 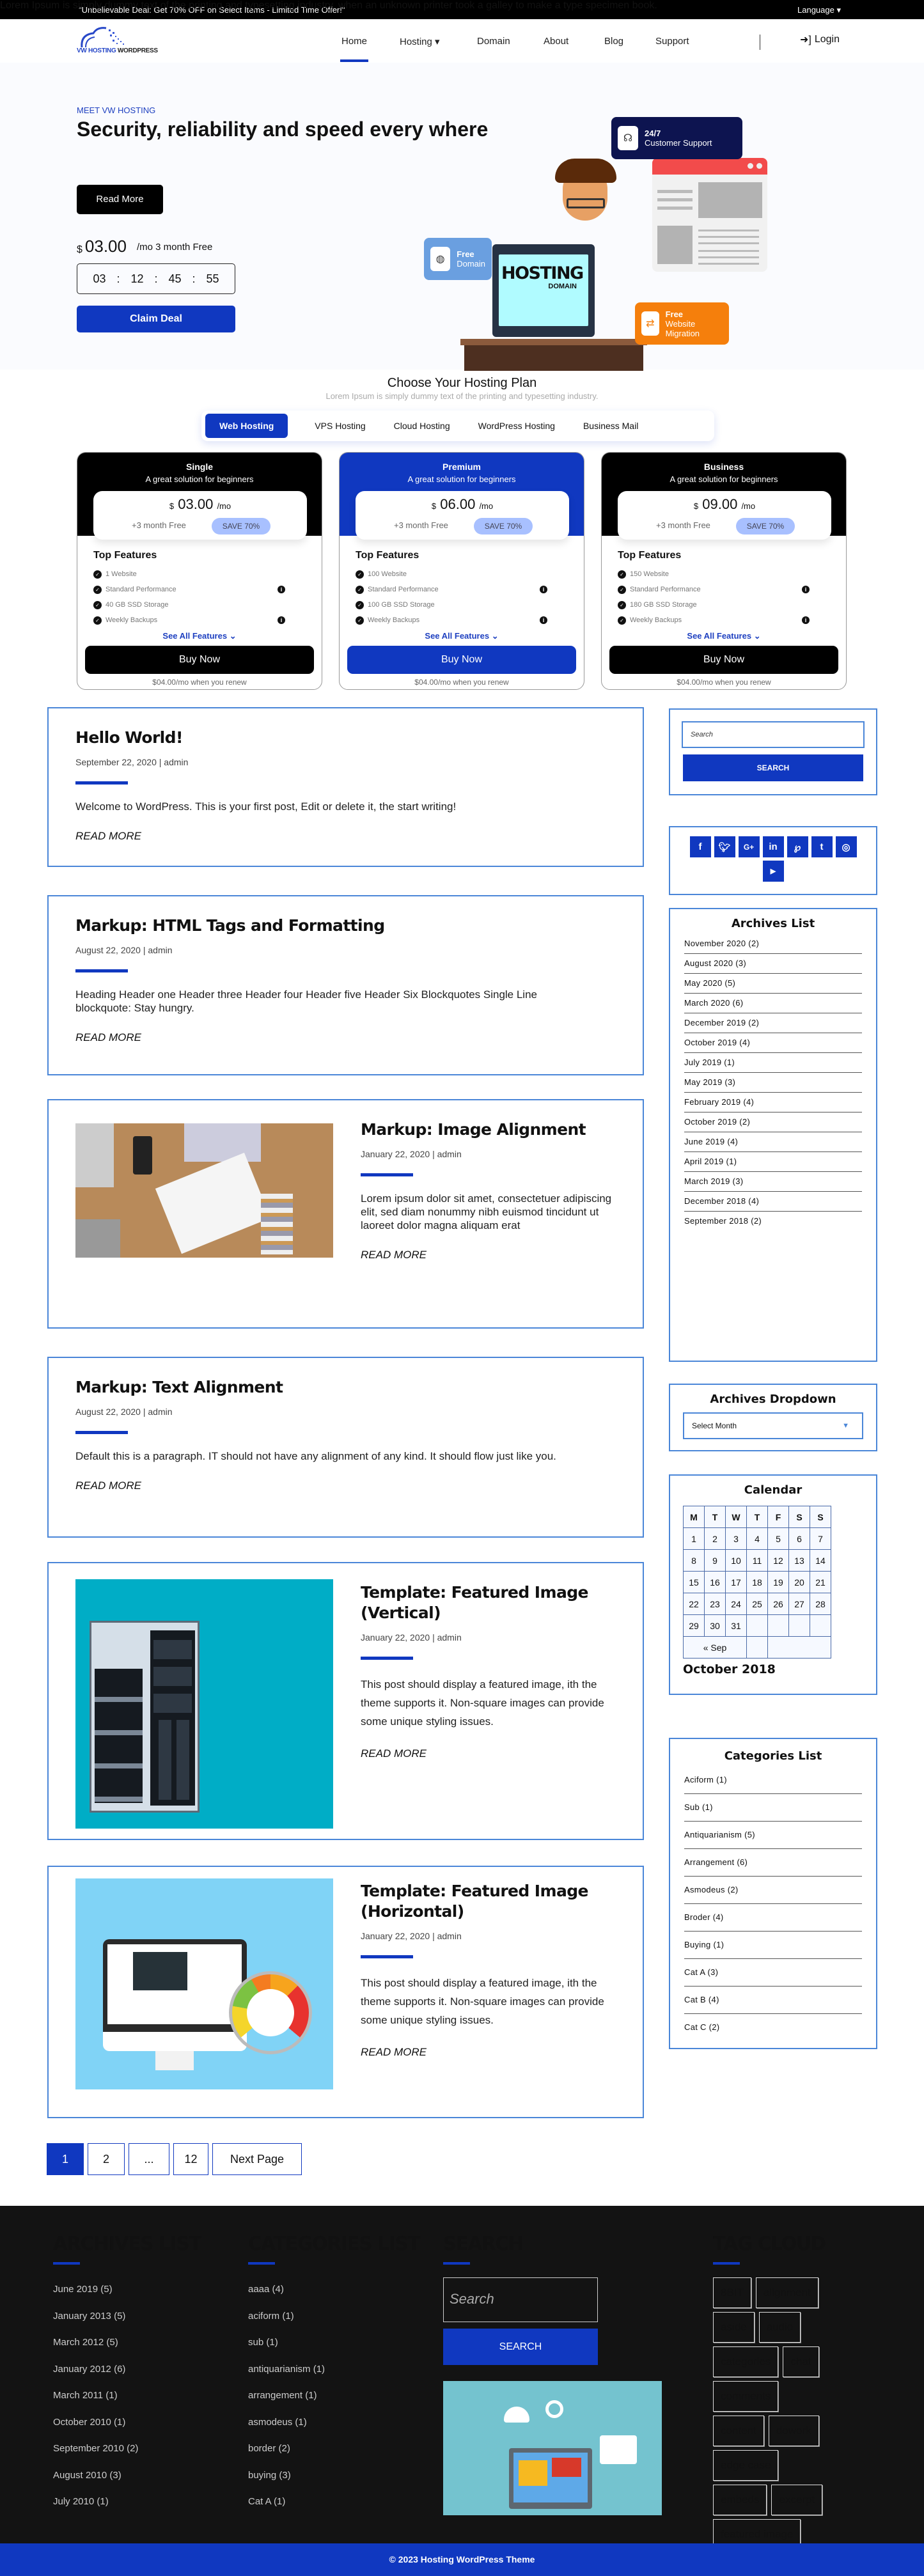 What do you see at coordinates (156, 319) in the screenshot?
I see `claim-deal-button: Claim Deal` at bounding box center [156, 319].